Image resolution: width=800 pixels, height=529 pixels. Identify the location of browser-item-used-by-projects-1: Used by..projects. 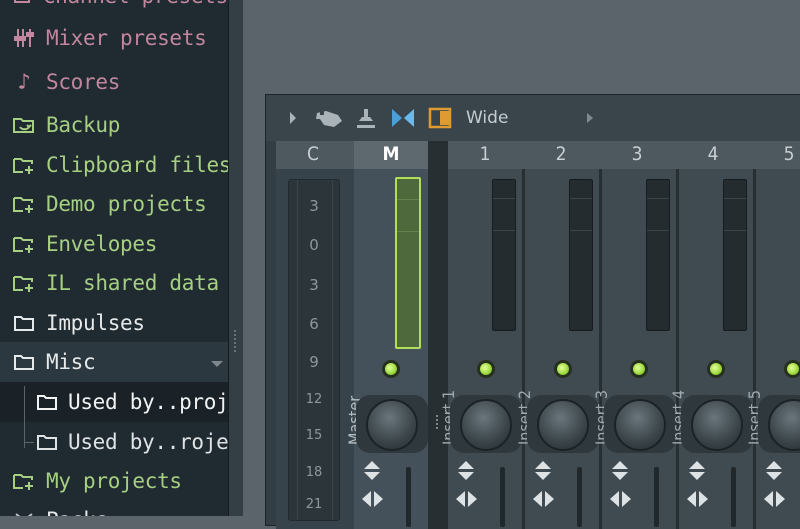
(114, 402).